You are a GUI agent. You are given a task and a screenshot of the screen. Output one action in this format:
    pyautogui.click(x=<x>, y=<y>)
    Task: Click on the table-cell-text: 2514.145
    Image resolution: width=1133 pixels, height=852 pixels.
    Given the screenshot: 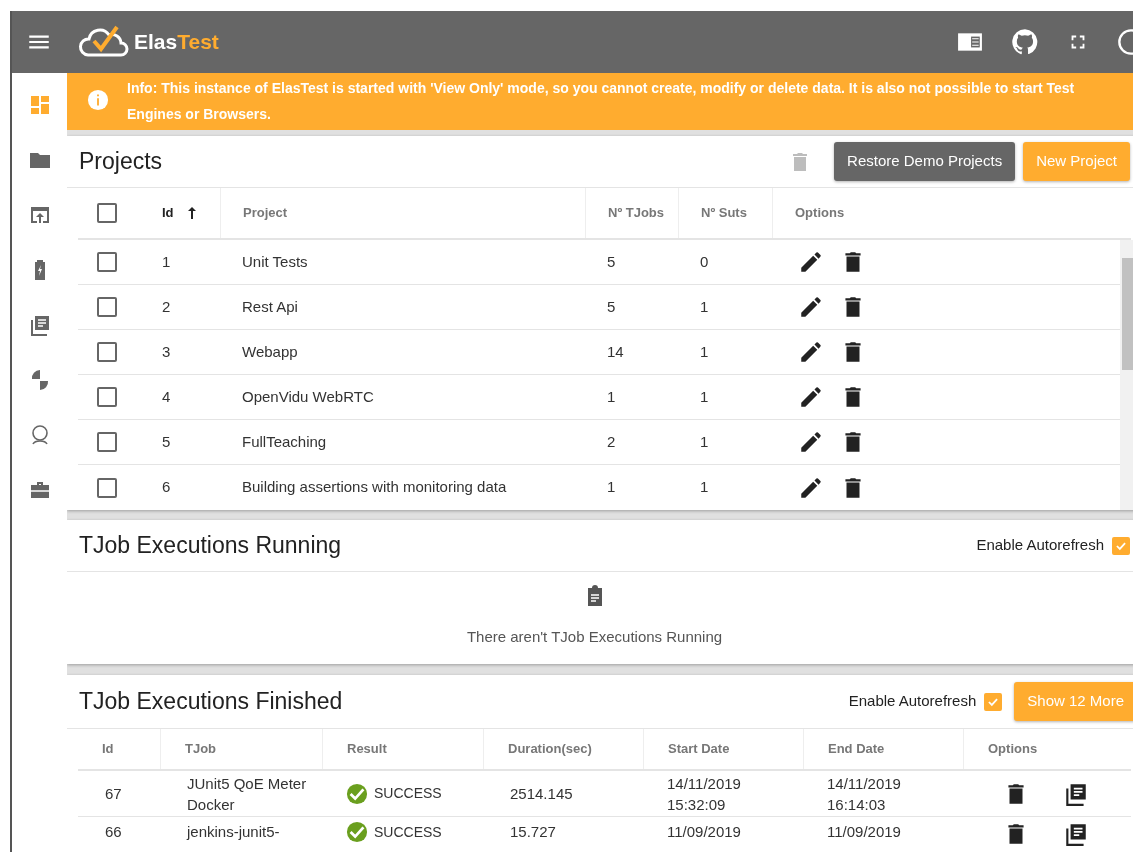 What is the action you would take?
    pyautogui.click(x=542, y=794)
    